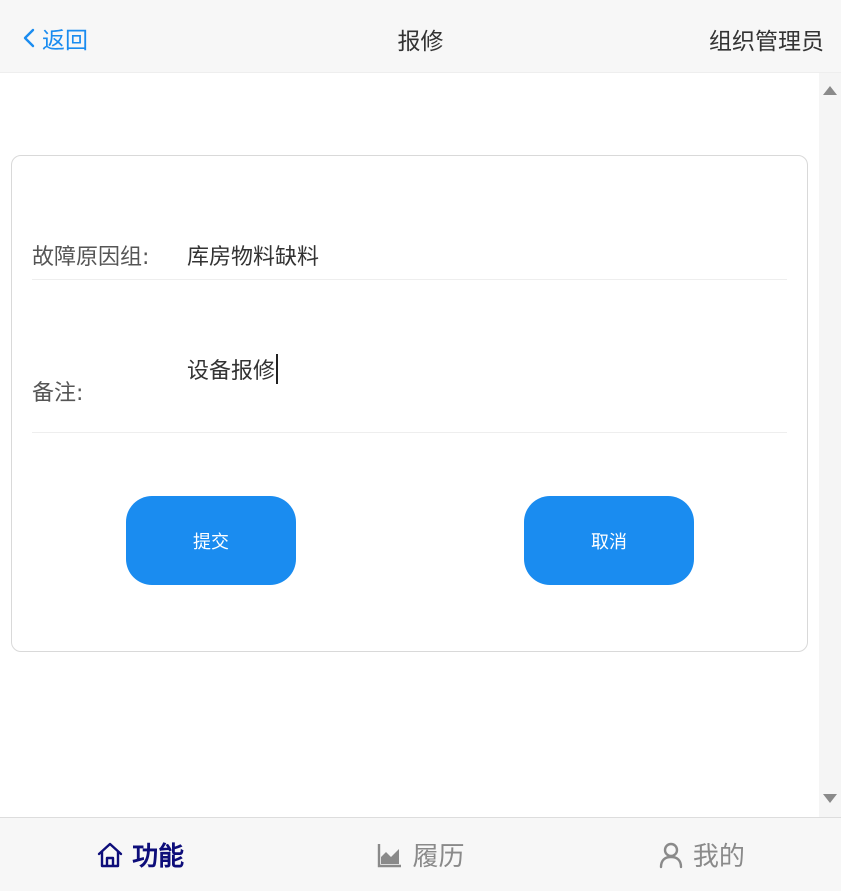 This screenshot has width=841, height=891. I want to click on text-caret, so click(277, 369).